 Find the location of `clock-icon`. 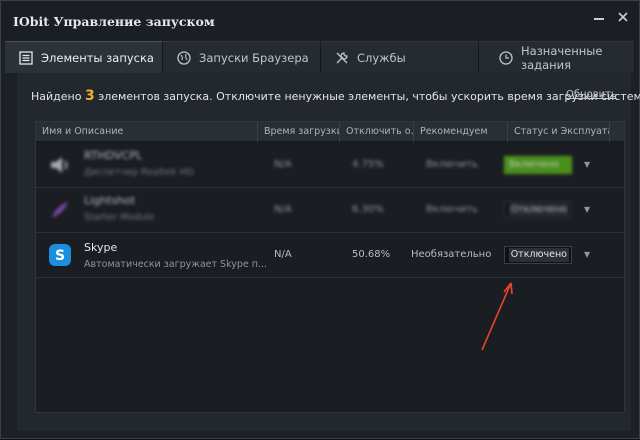

clock-icon is located at coordinates (506, 57).